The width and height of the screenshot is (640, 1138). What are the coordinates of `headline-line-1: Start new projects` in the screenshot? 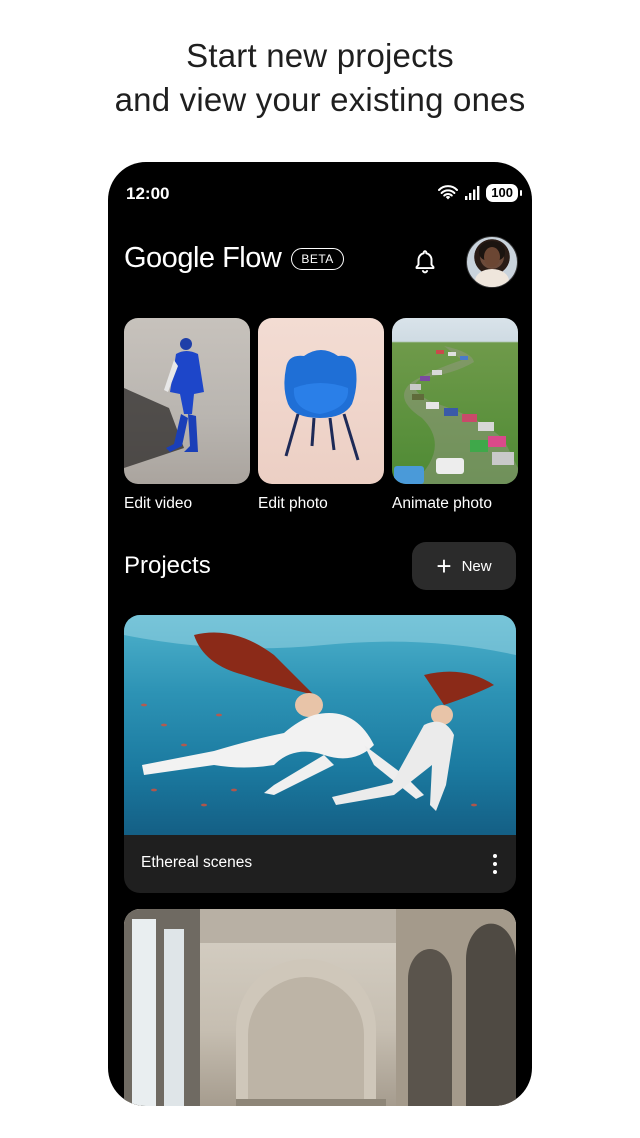 It's located at (320, 55).